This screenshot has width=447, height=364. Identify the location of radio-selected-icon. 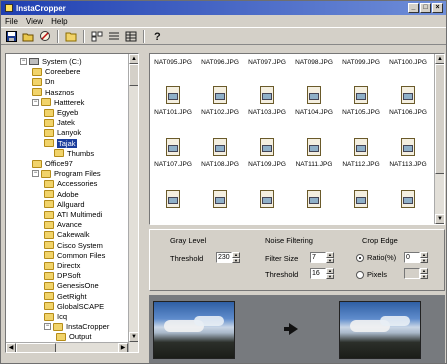
(360, 257).